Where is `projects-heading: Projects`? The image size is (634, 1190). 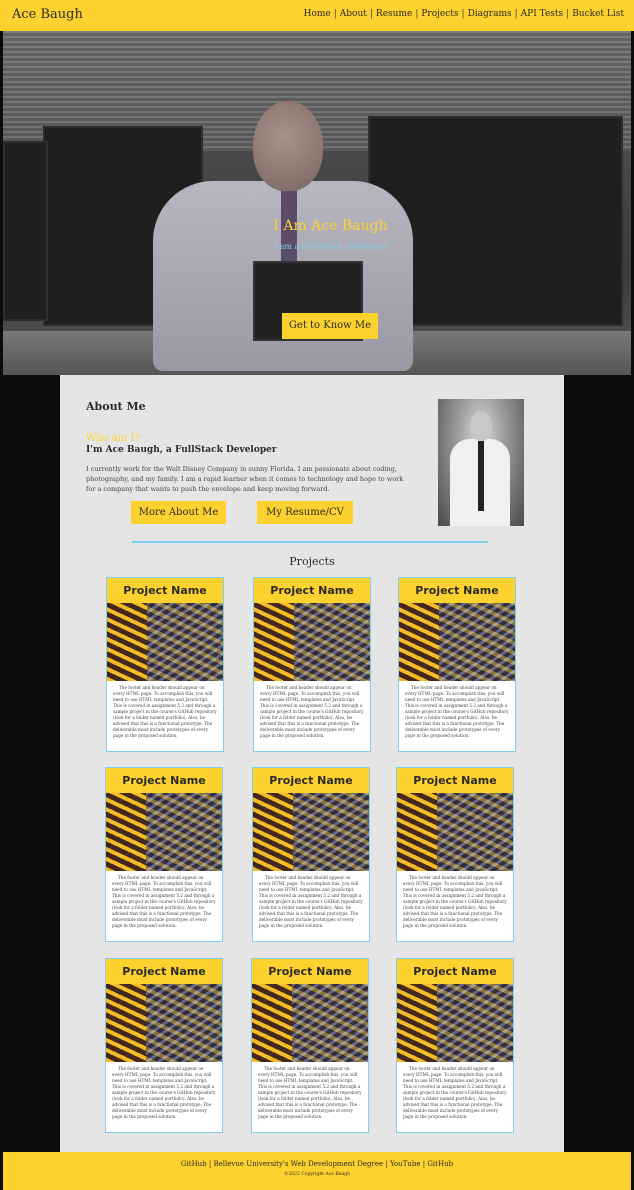 projects-heading: Projects is located at coordinates (312, 561).